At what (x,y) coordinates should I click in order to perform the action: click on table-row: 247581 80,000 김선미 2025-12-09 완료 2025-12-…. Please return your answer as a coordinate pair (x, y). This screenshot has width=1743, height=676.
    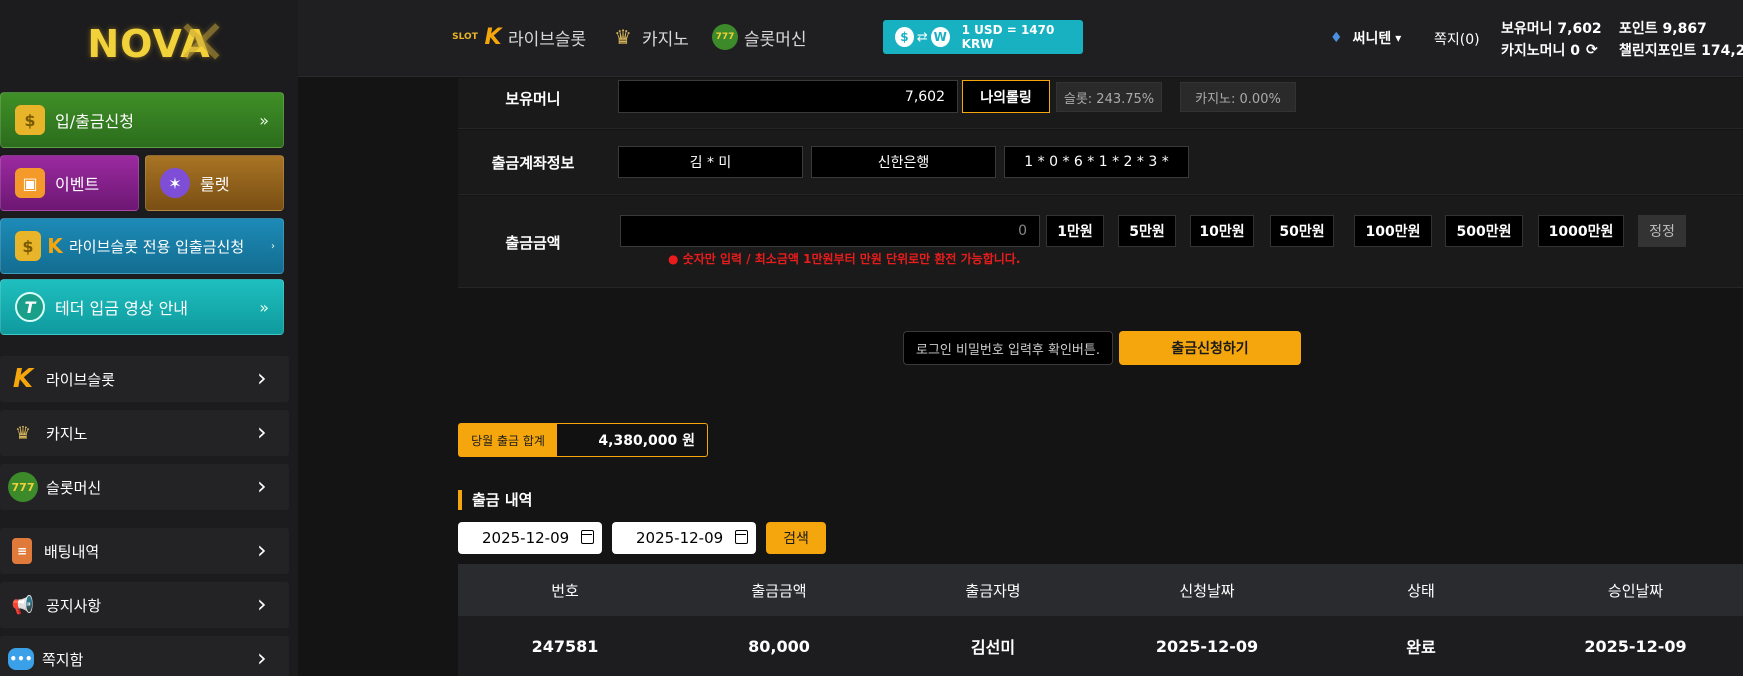
    Looking at the image, I should click on (1100, 646).